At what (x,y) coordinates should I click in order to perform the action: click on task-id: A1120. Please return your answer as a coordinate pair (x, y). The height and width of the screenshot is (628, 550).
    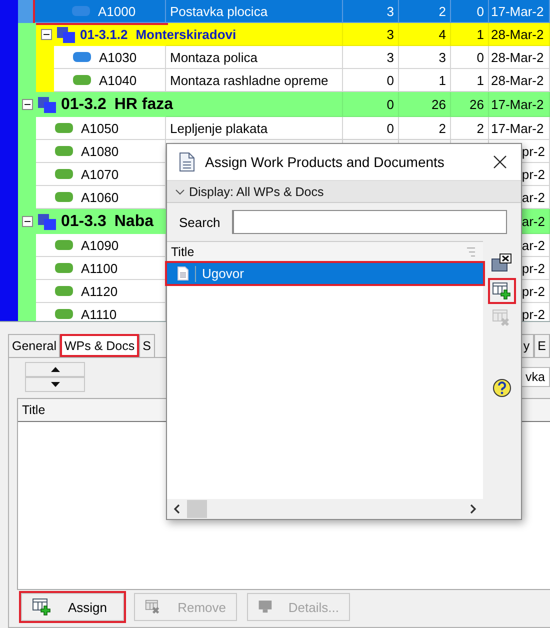
    Looking at the image, I should click on (99, 291).